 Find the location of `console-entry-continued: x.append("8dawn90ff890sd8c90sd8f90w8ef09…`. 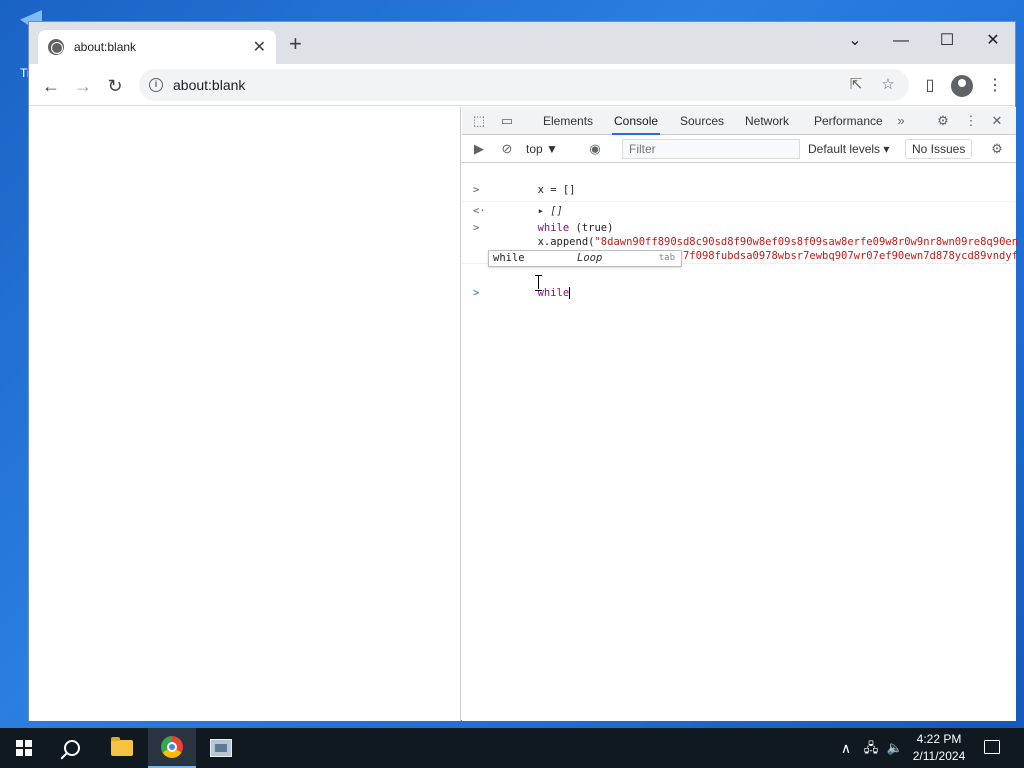

console-entry-continued: x.append("8dawn90ff890sd8c90sd8f90w8ef09… is located at coordinates (740, 234).